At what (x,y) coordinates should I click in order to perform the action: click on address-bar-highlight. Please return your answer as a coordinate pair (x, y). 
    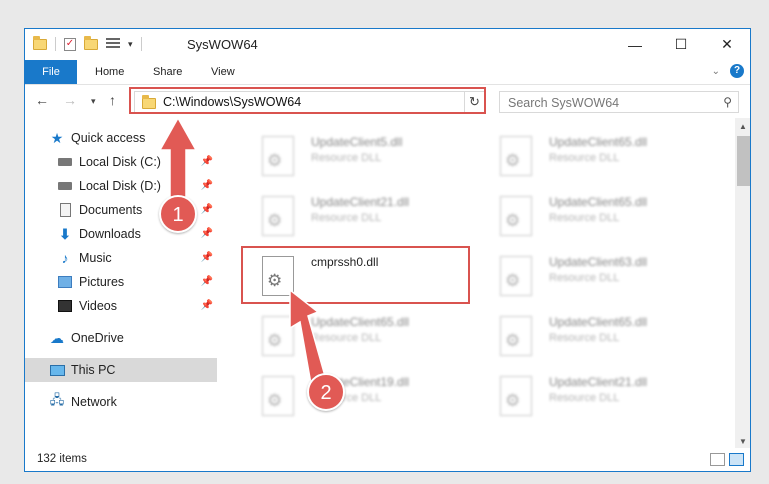
    Looking at the image, I should click on (307, 100).